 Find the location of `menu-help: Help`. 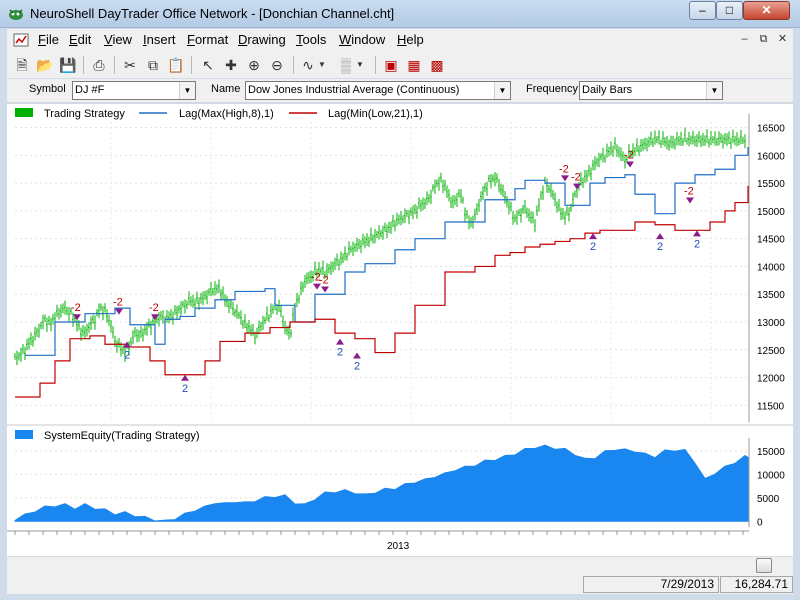

menu-help: Help is located at coordinates (410, 39).